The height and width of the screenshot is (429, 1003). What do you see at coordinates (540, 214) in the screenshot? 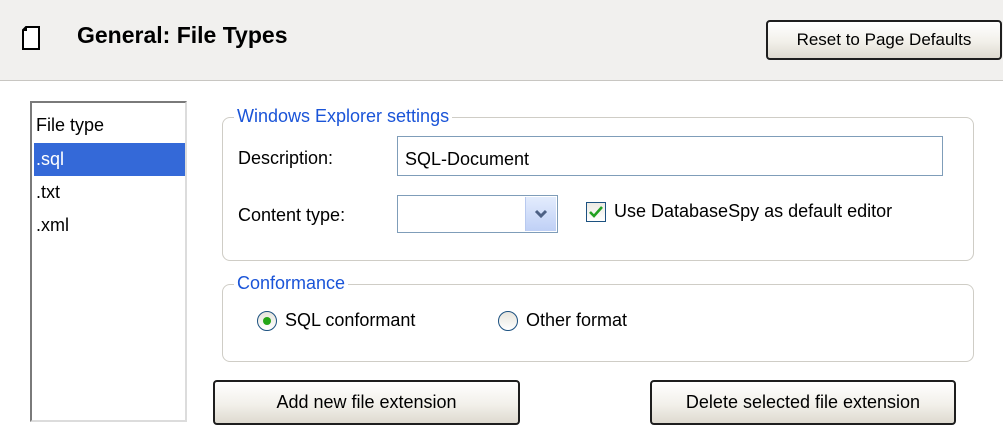
I see `chevron-down-icon` at bounding box center [540, 214].